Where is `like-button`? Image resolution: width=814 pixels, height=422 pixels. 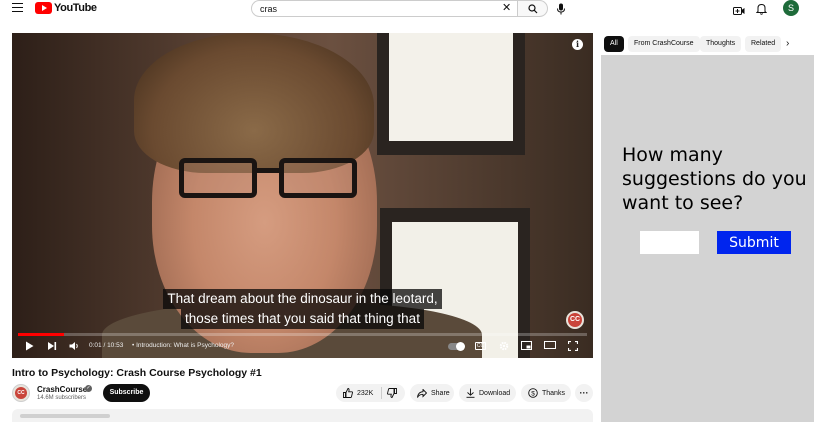 like-button is located at coordinates (348, 393).